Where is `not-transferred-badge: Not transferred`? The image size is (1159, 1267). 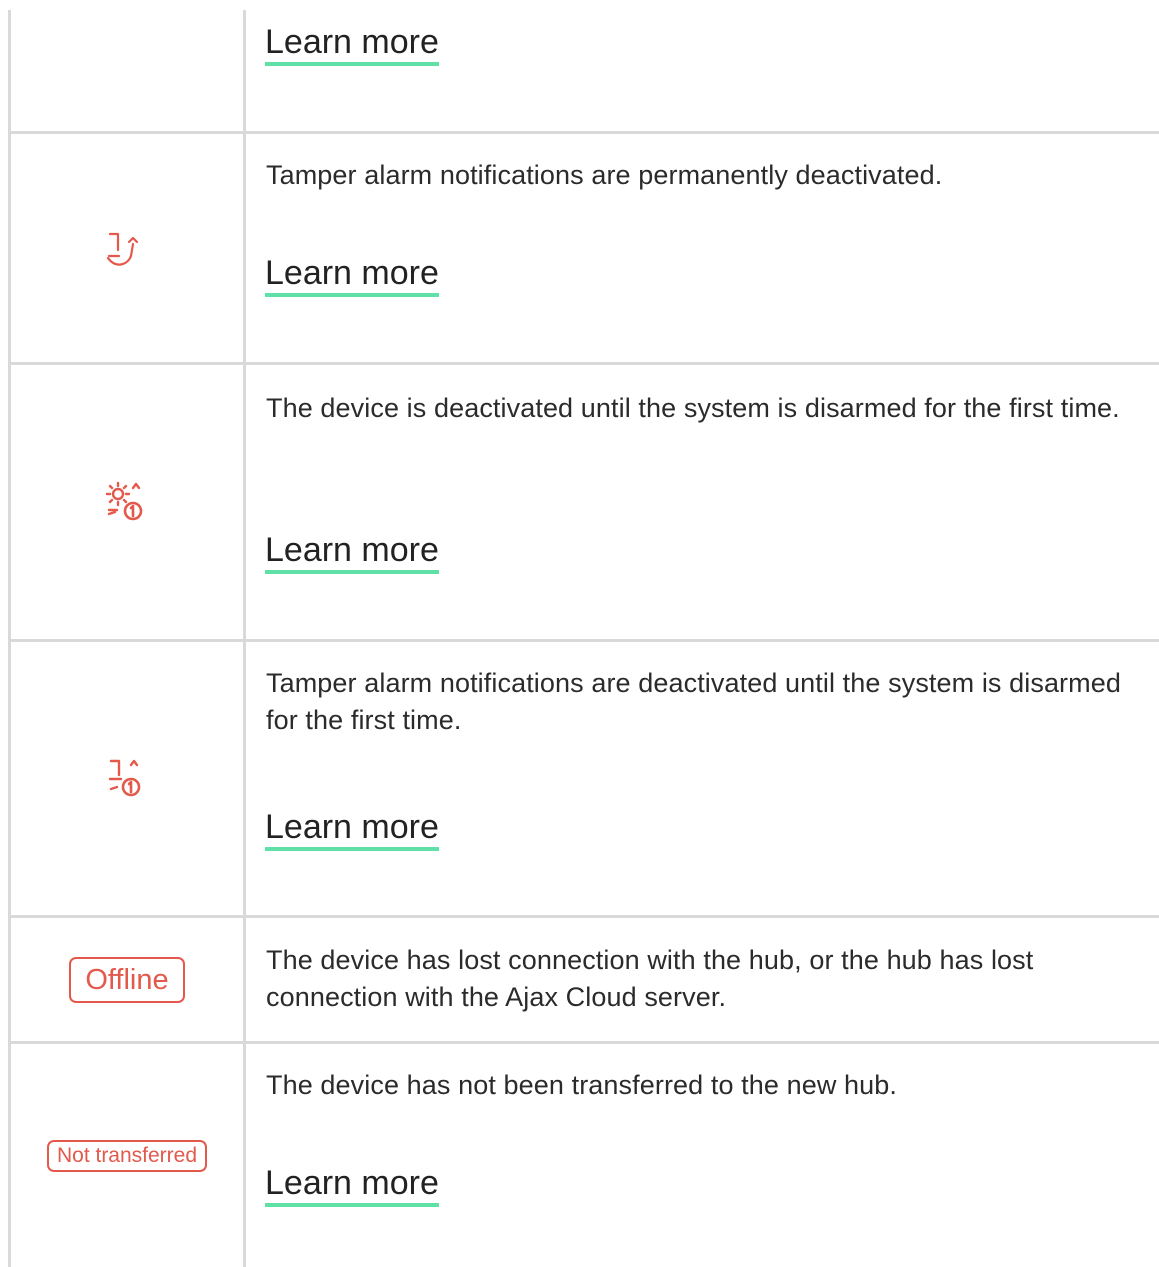
not-transferred-badge: Not transferred is located at coordinates (127, 1155).